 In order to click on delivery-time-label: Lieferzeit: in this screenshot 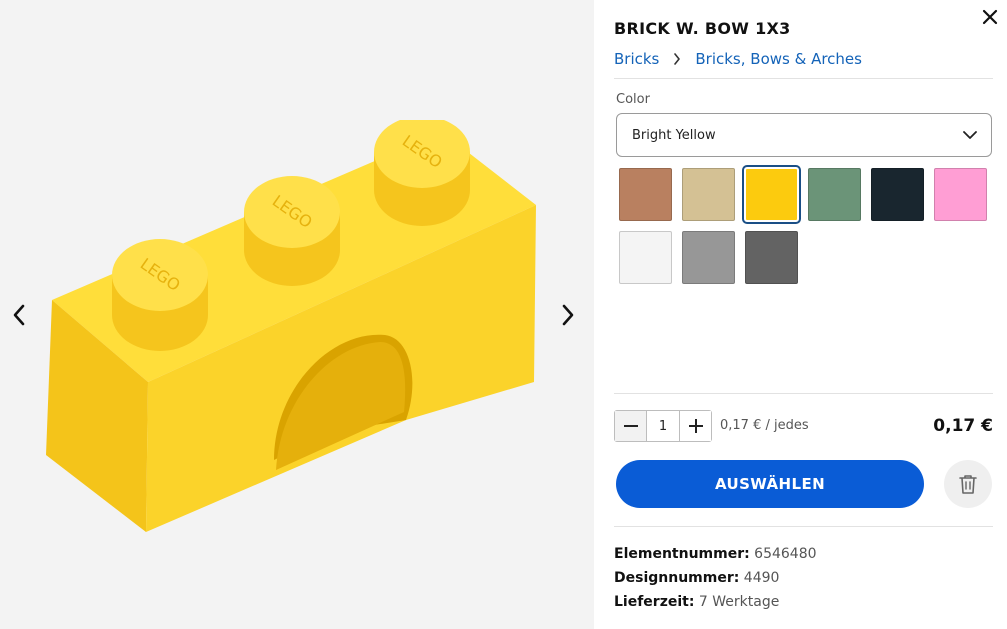, I will do `click(654, 602)`.